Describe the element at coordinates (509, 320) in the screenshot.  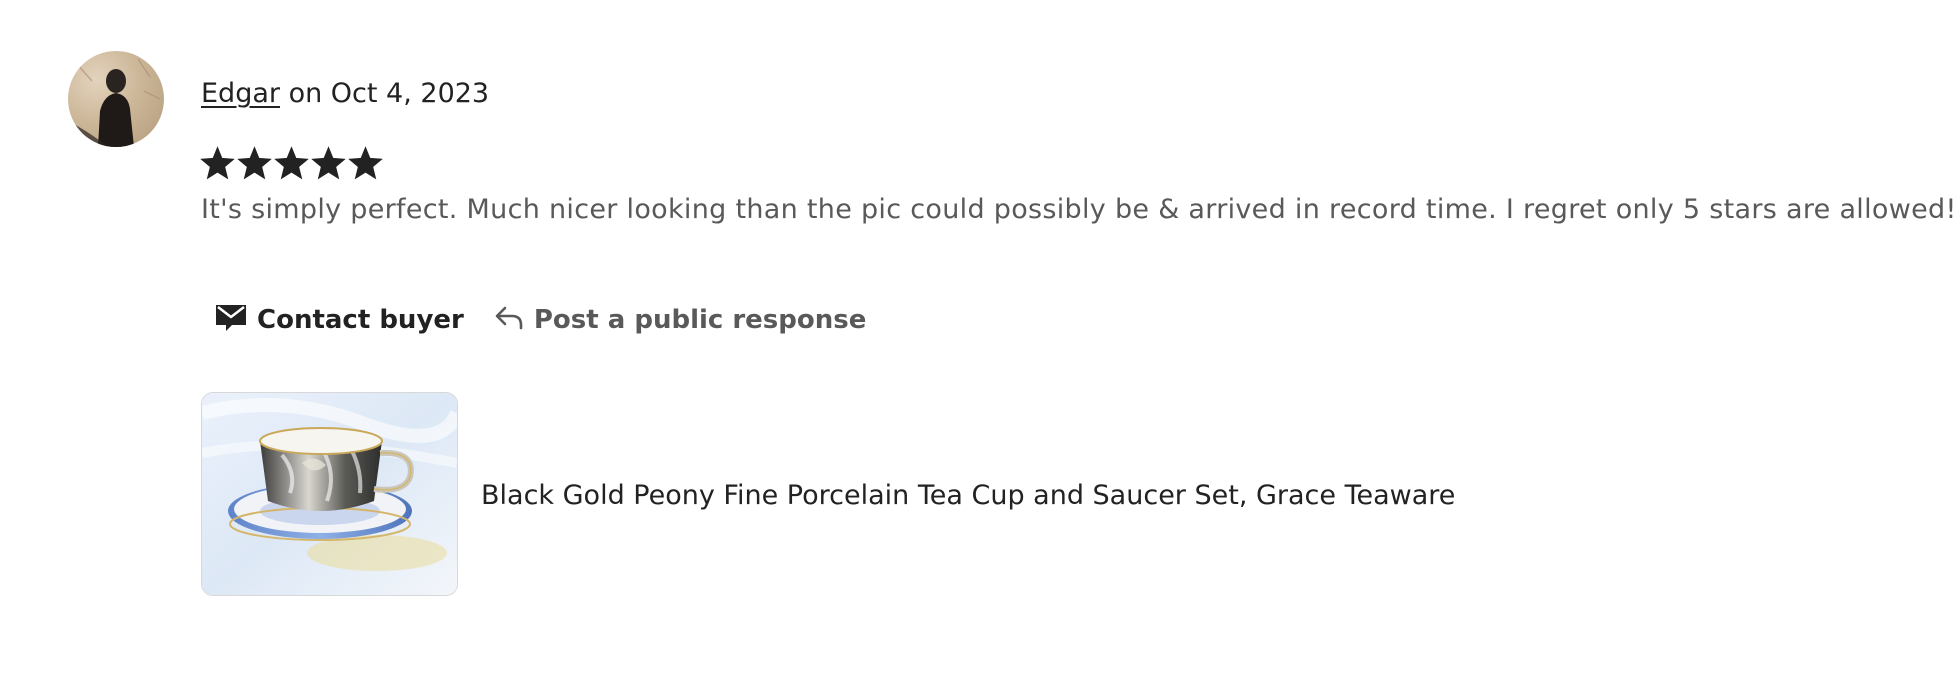
I see `reply-arrow-icon` at that location.